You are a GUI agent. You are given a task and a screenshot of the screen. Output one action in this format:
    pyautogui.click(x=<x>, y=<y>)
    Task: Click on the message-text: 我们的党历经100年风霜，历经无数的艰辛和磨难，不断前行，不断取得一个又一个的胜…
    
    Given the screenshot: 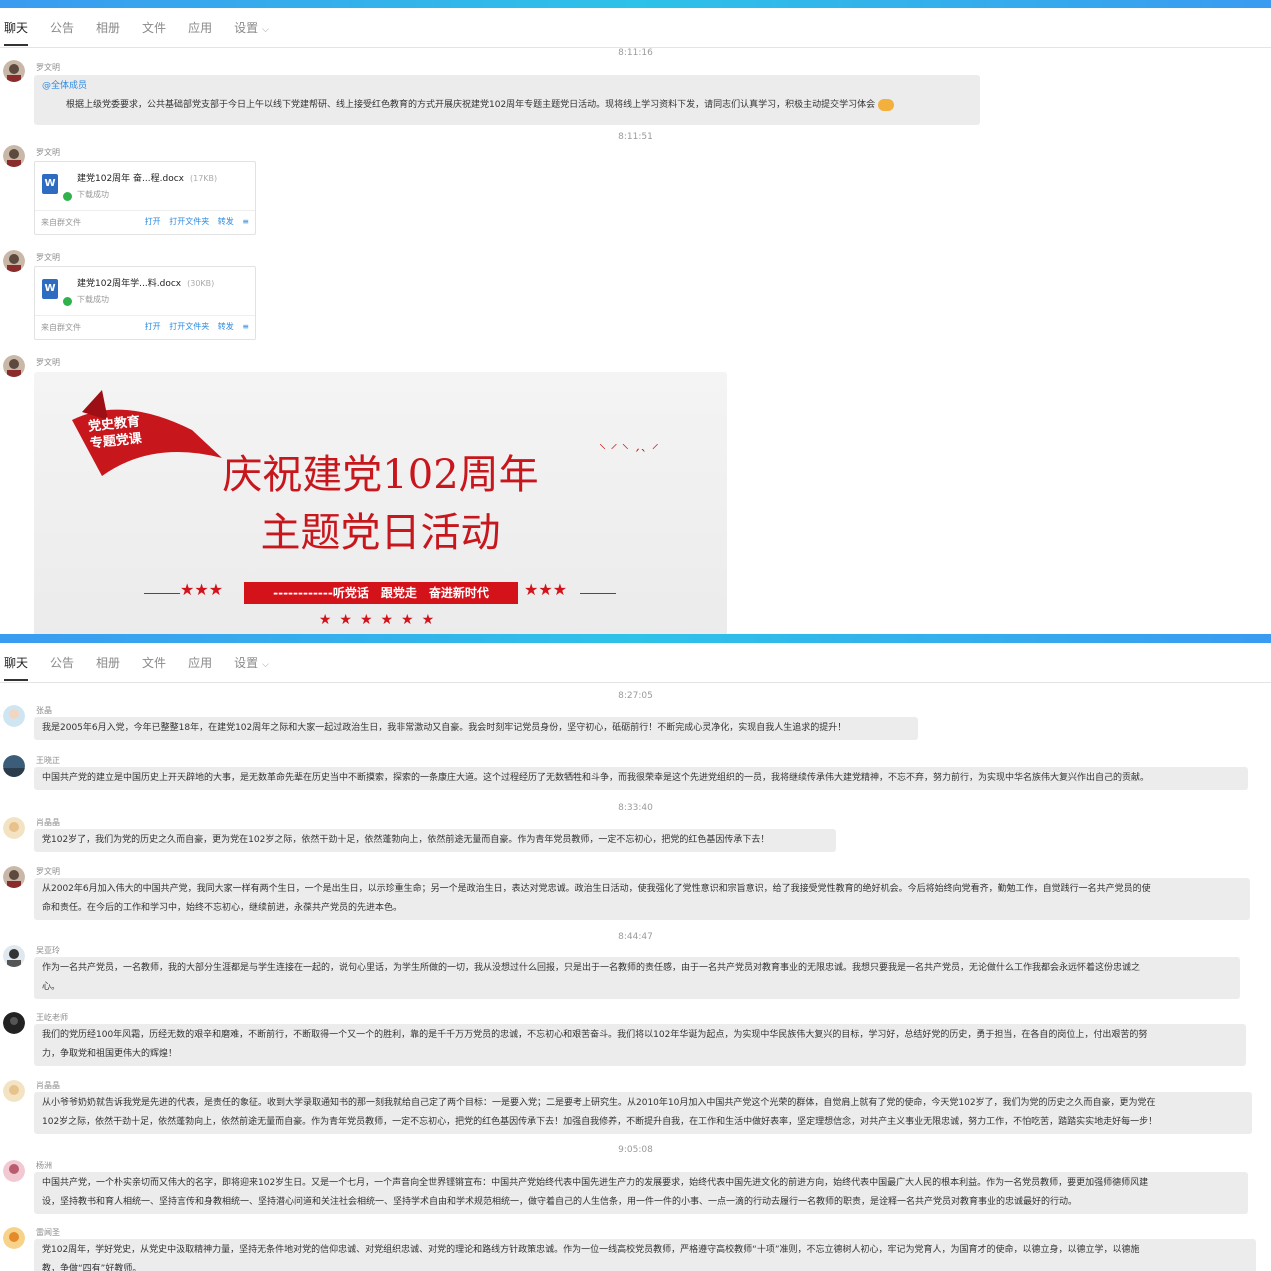 What is the action you would take?
    pyautogui.click(x=595, y=1035)
    